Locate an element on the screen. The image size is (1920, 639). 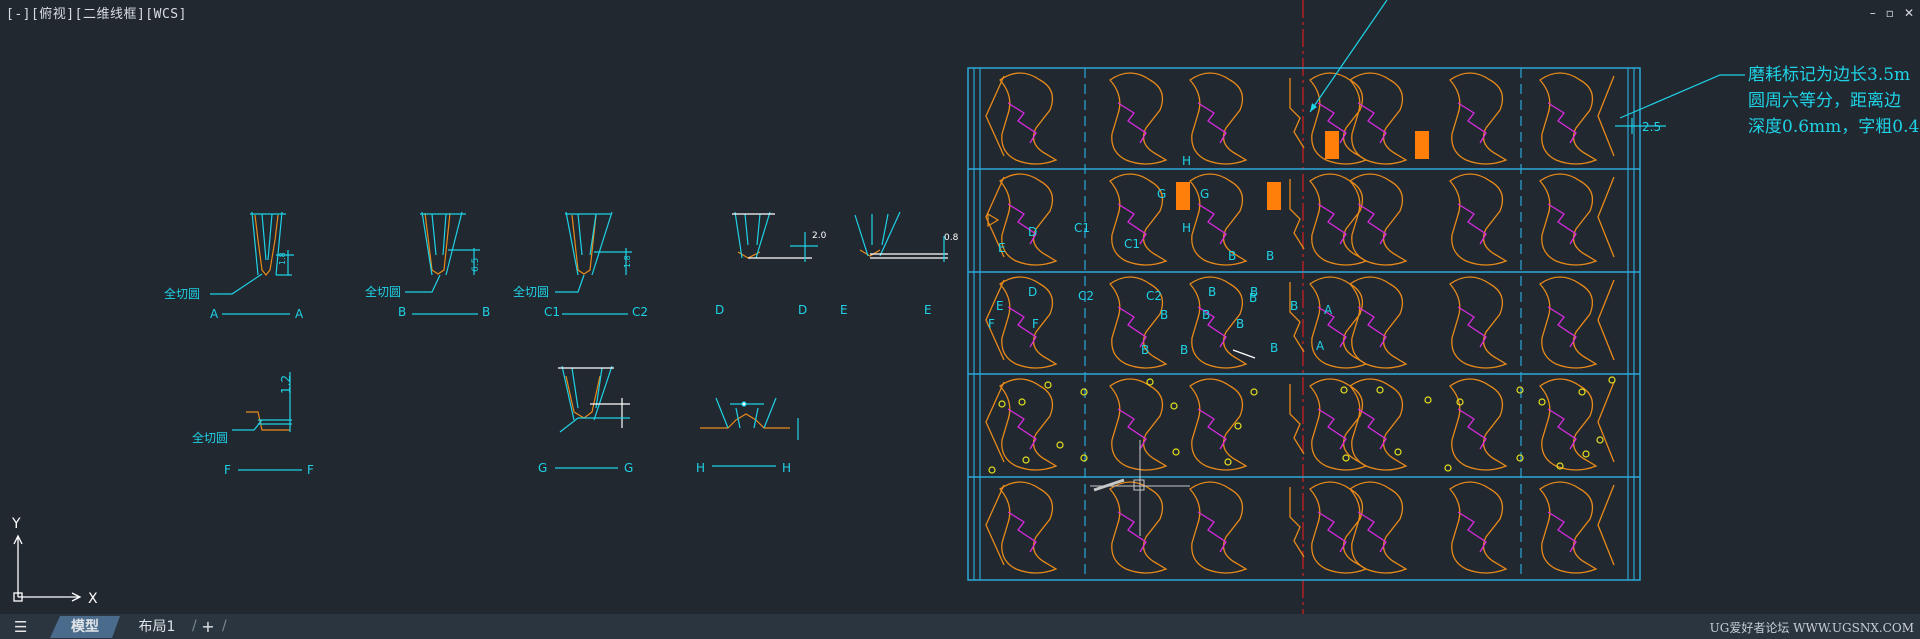
section-g-left: G is located at coordinates (542, 468).